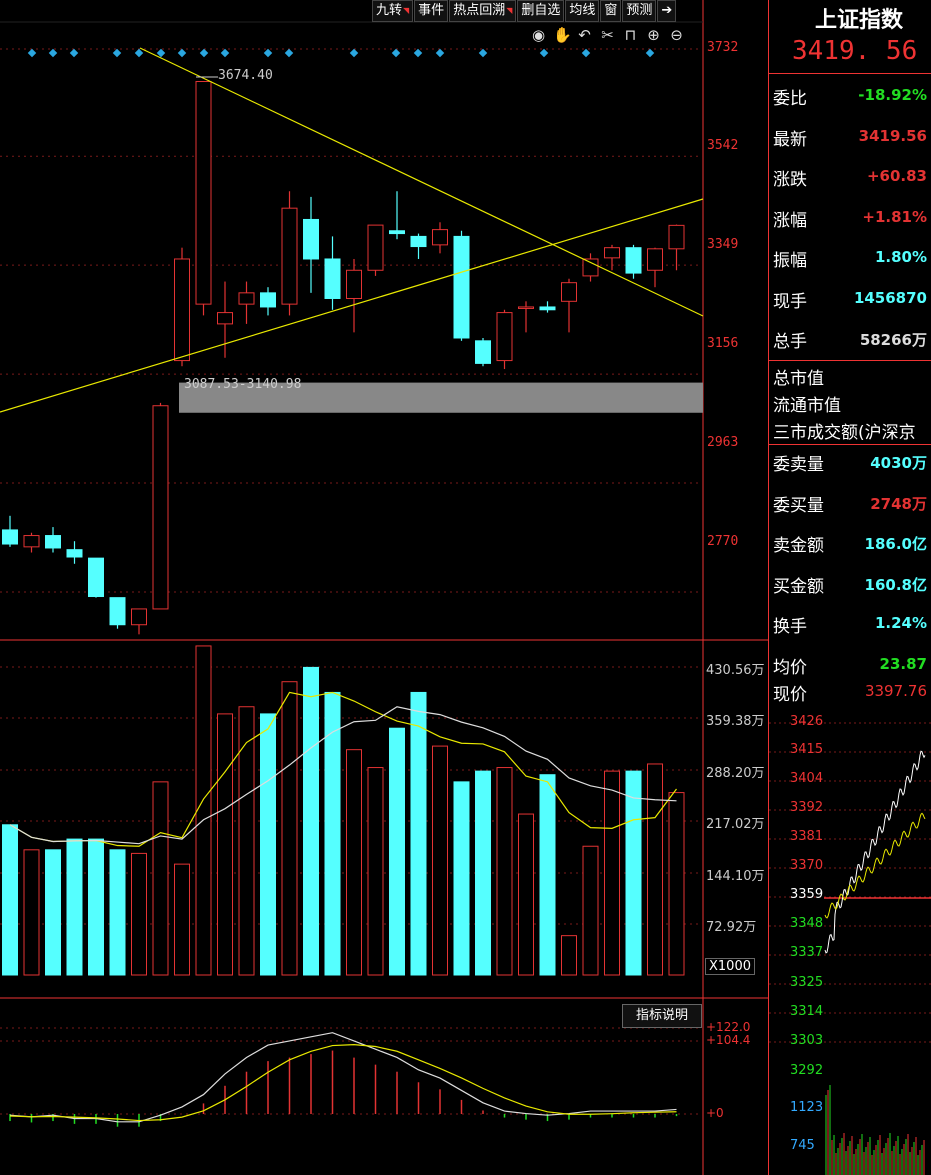 Image resolution: width=931 pixels, height=1175 pixels. What do you see at coordinates (895, 584) in the screenshot?
I see `quote2-value: 160.8亿` at bounding box center [895, 584].